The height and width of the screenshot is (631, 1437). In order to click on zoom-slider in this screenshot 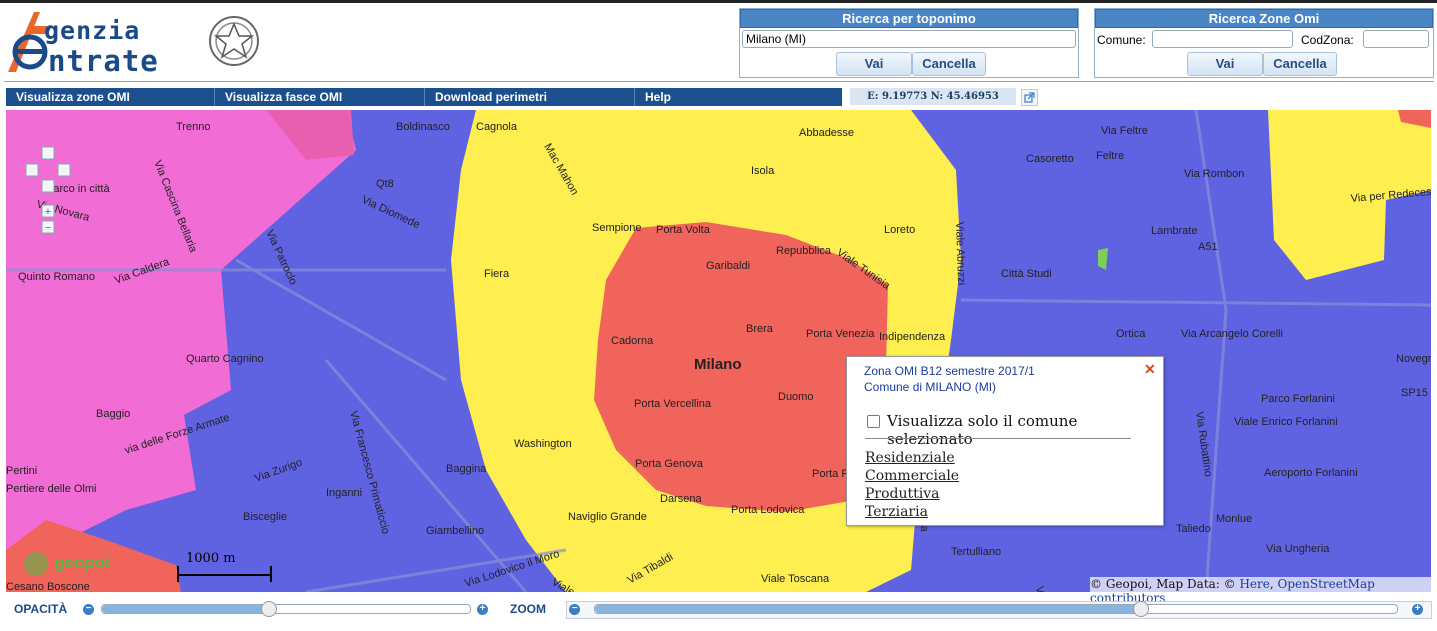, I will do `click(996, 609)`.